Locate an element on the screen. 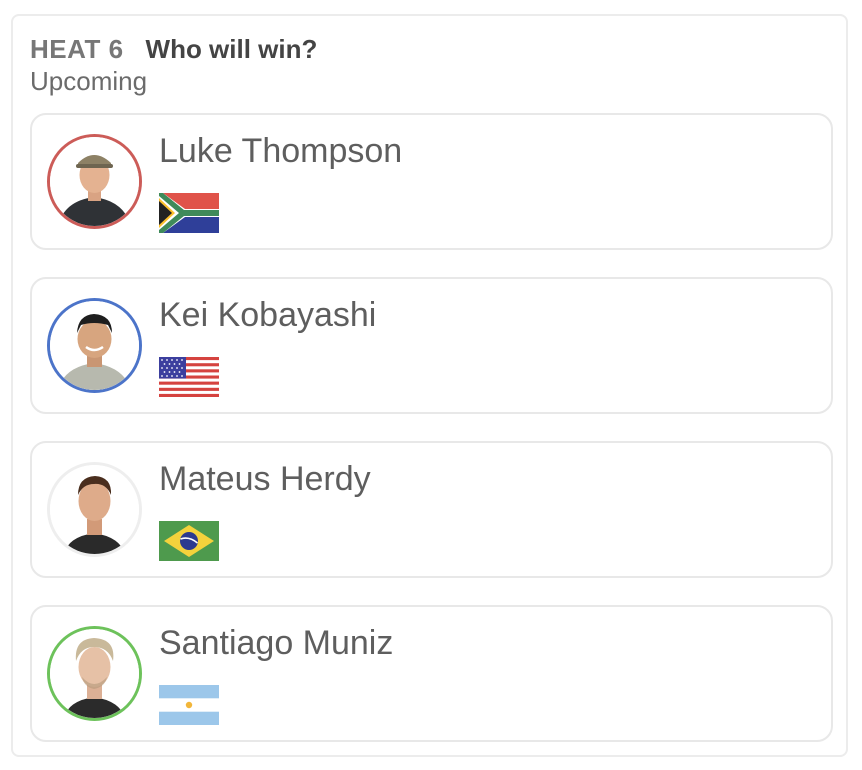  argentina-flag-icon is located at coordinates (189, 705).